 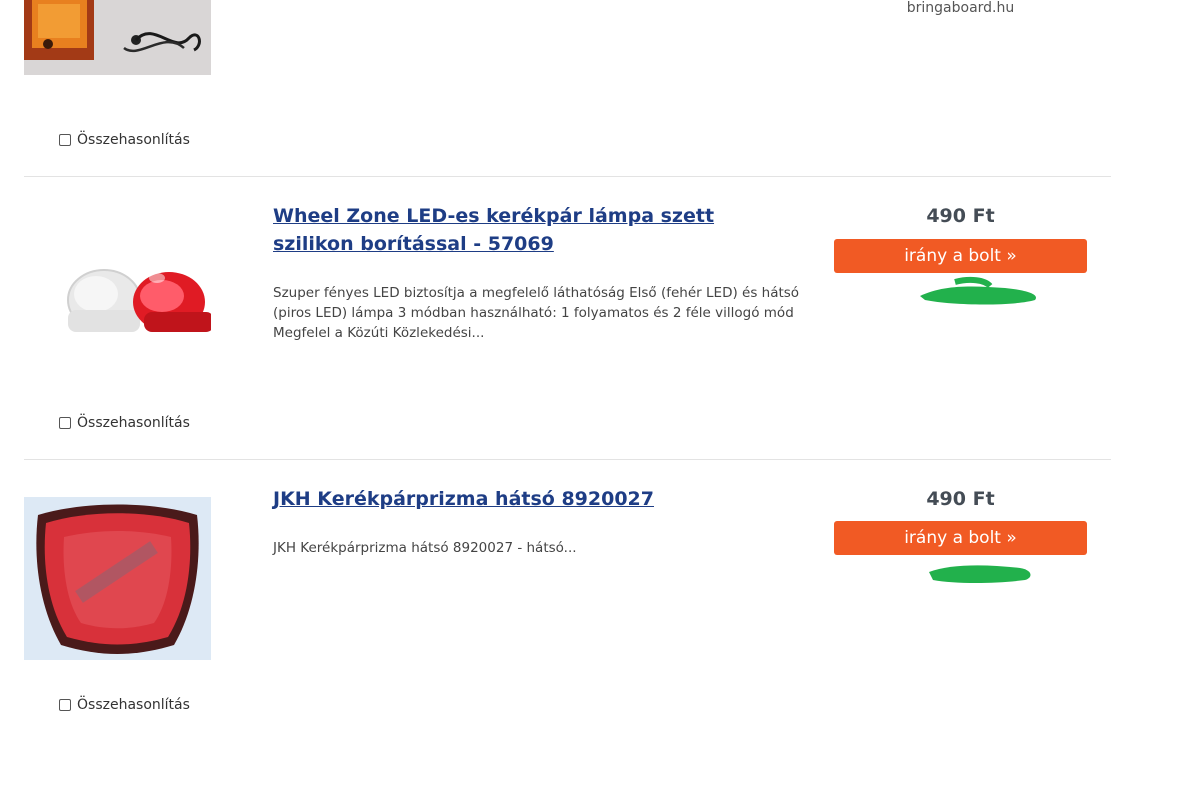 I want to click on shop-name: bringaboard.hu, so click(x=960, y=8).